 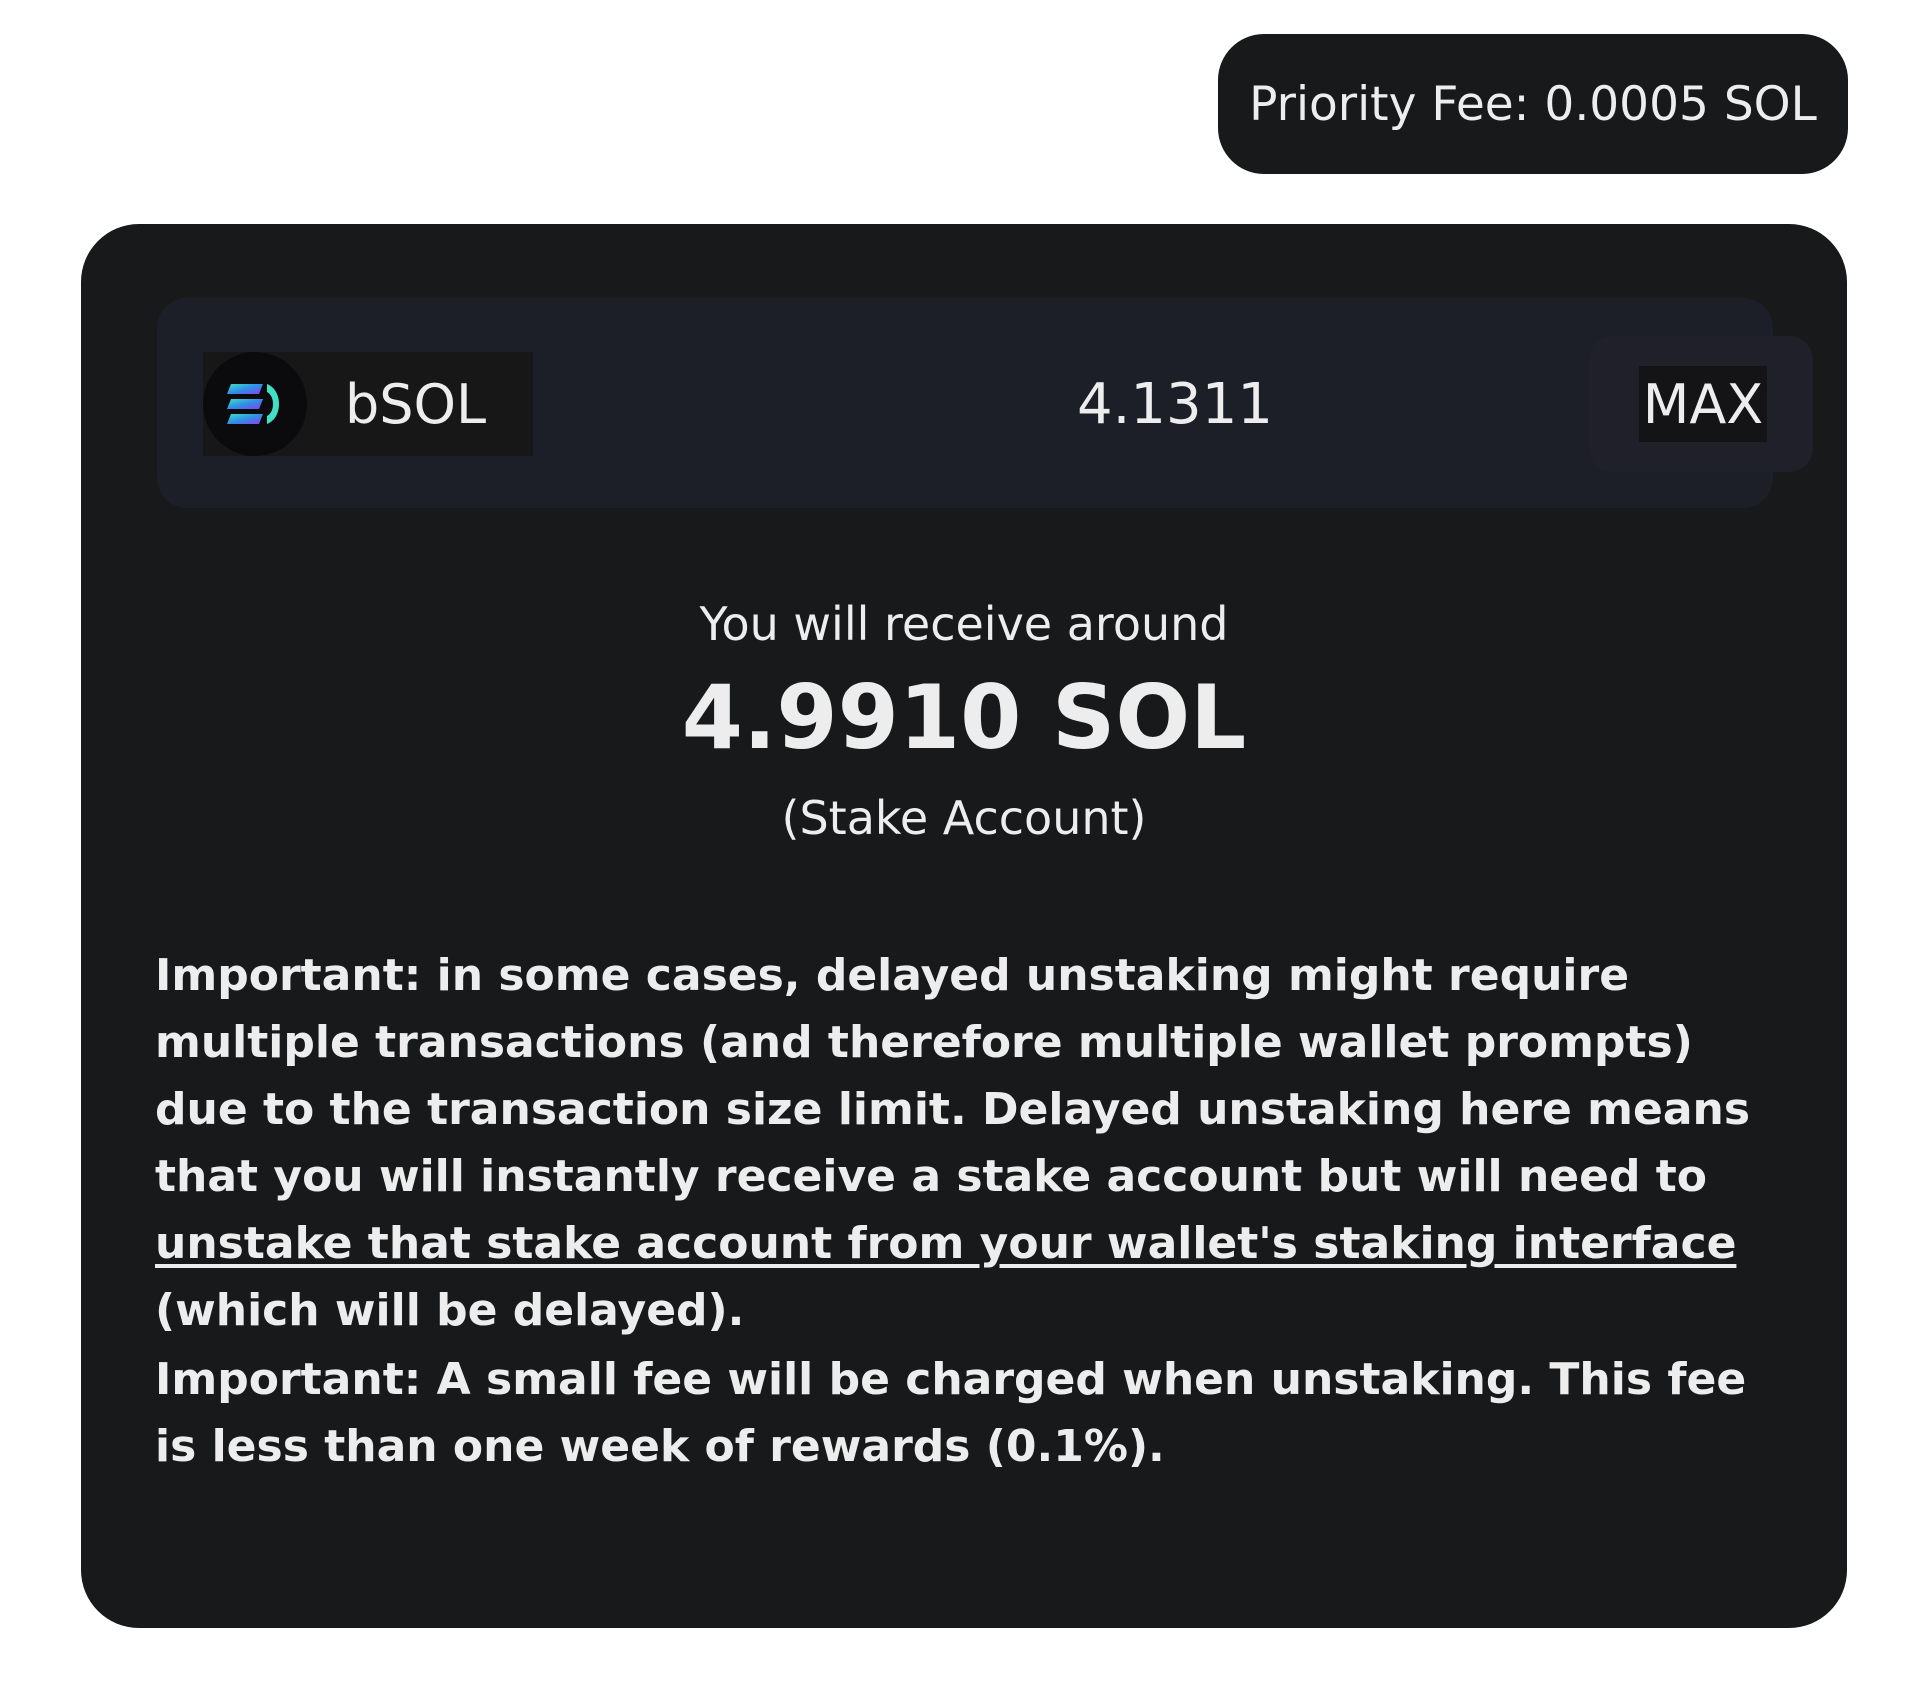 What do you see at coordinates (1533, 104) in the screenshot?
I see `priority-fee-button: Priority Fee: 0.0005 SOL` at bounding box center [1533, 104].